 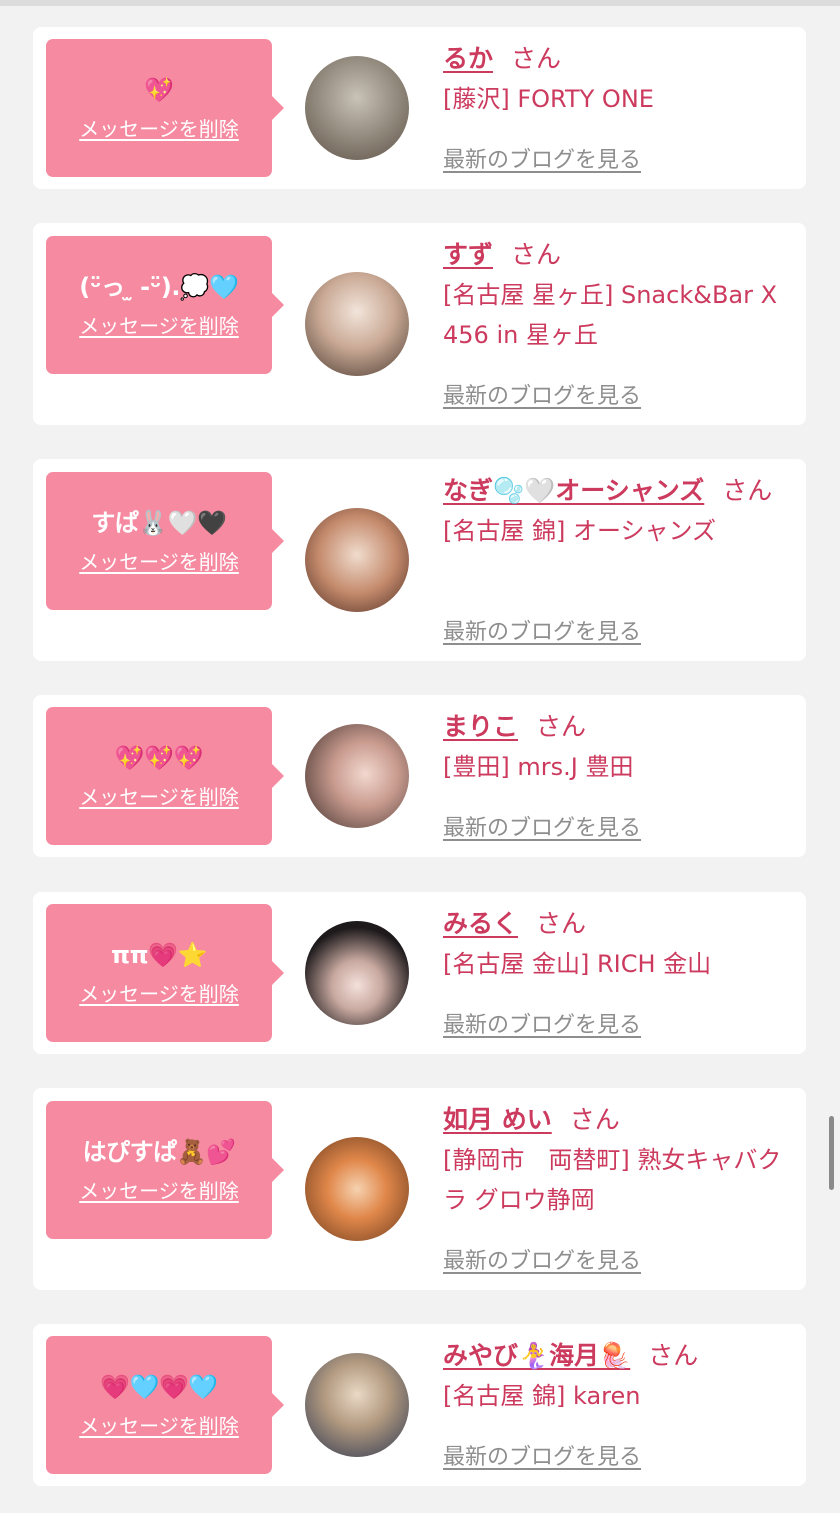 What do you see at coordinates (165, 776) in the screenshot?
I see `message-bubble: 💖💖💖 メッセージを削除` at bounding box center [165, 776].